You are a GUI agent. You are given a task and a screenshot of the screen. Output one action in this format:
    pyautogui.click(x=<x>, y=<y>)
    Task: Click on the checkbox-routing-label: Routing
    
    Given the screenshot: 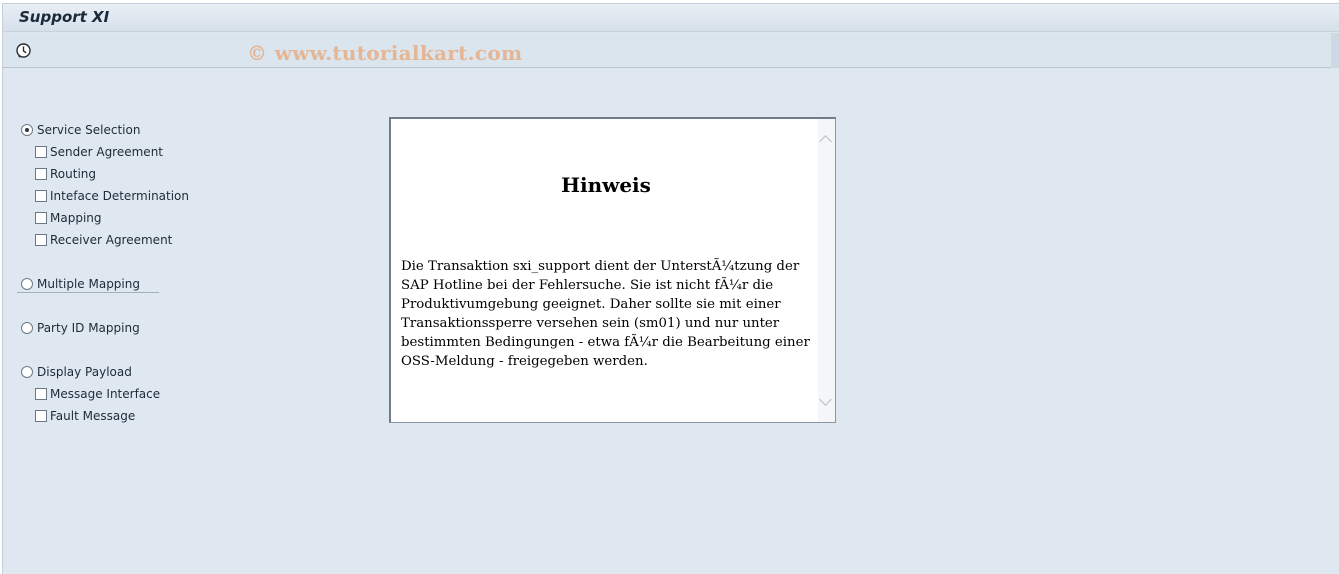 What is the action you would take?
    pyautogui.click(x=73, y=174)
    